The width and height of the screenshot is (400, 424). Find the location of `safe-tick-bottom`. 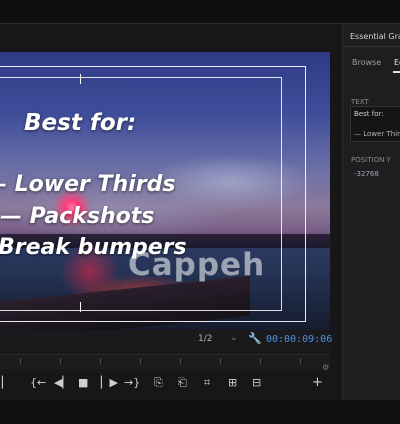

safe-tick-bottom is located at coordinates (80, 307).